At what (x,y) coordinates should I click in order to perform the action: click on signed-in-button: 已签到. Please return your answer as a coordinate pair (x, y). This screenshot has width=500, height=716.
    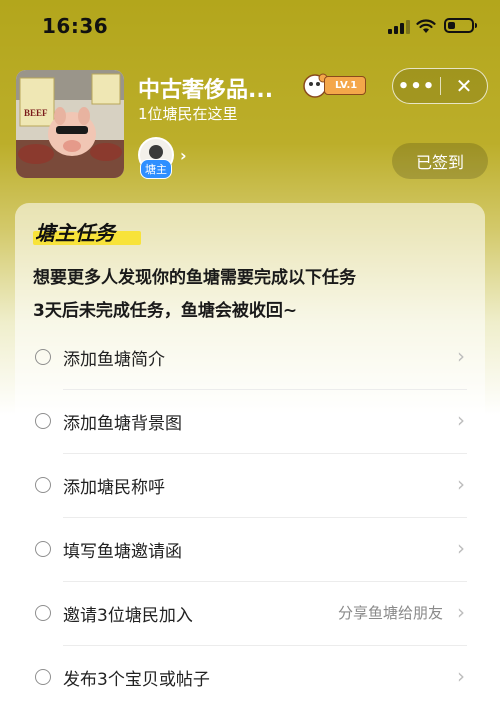
    Looking at the image, I should click on (440, 161).